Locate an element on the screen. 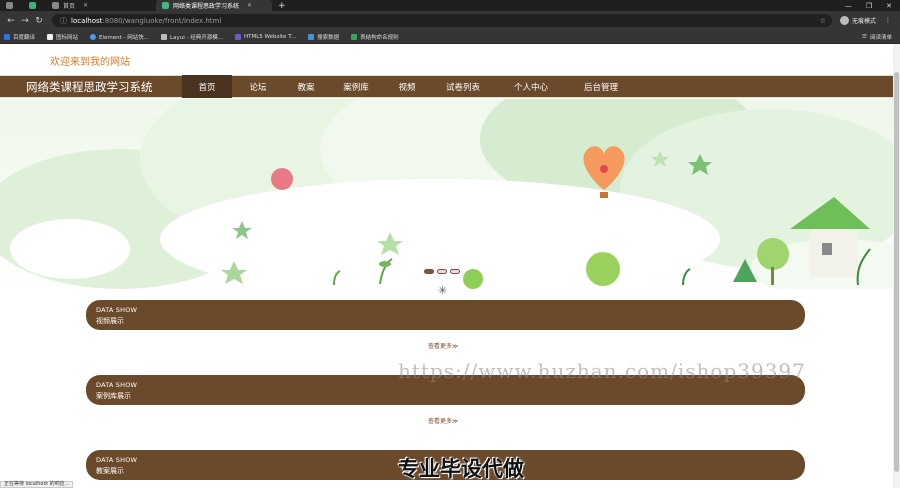  new-tab-button: + is located at coordinates (282, 6).